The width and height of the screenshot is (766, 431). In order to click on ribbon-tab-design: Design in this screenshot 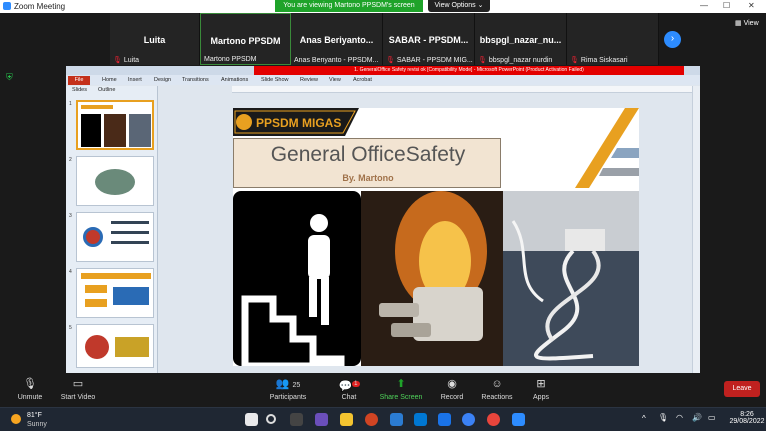, I will do `click(162, 80)`.